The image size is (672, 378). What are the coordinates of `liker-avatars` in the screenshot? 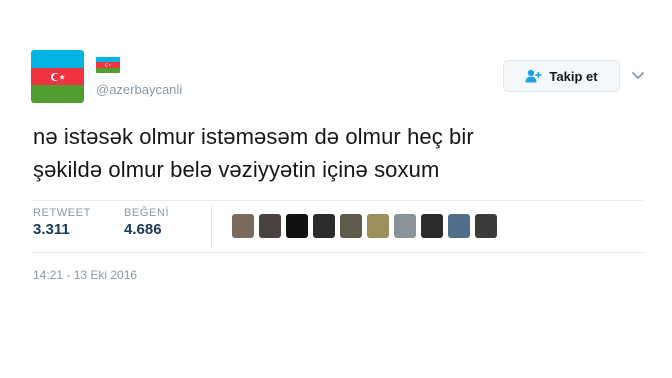 It's located at (364, 228).